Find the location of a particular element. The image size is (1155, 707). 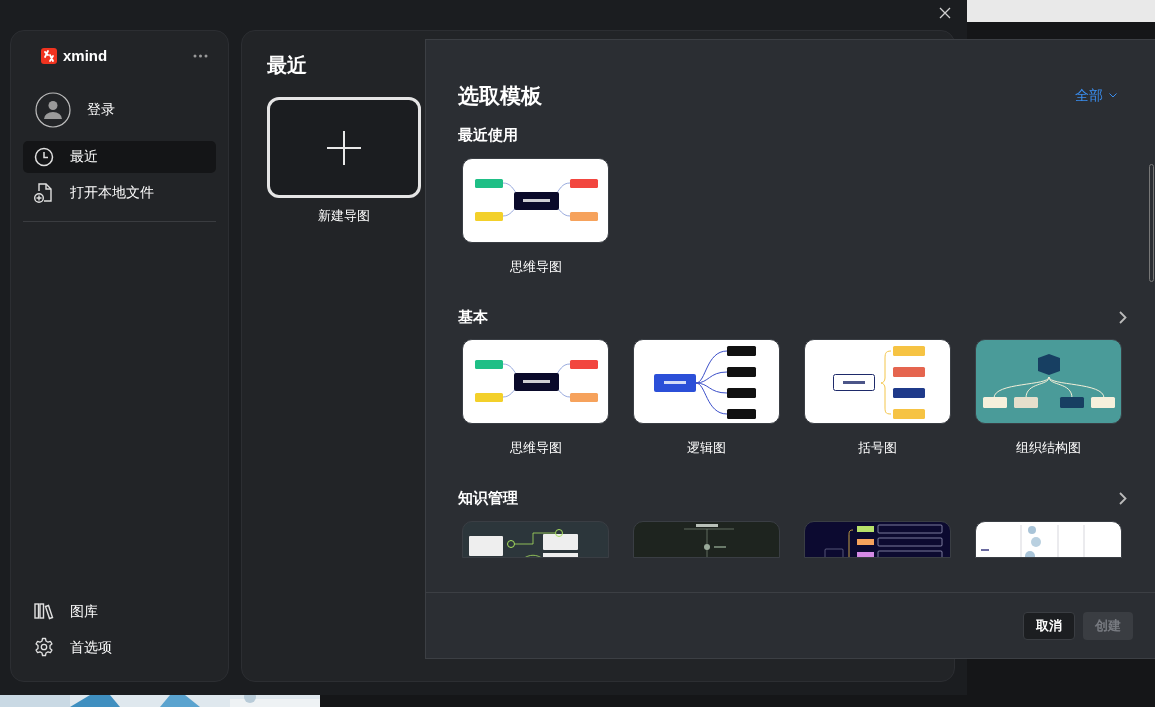

template-label: 括号图 is located at coordinates (877, 448).